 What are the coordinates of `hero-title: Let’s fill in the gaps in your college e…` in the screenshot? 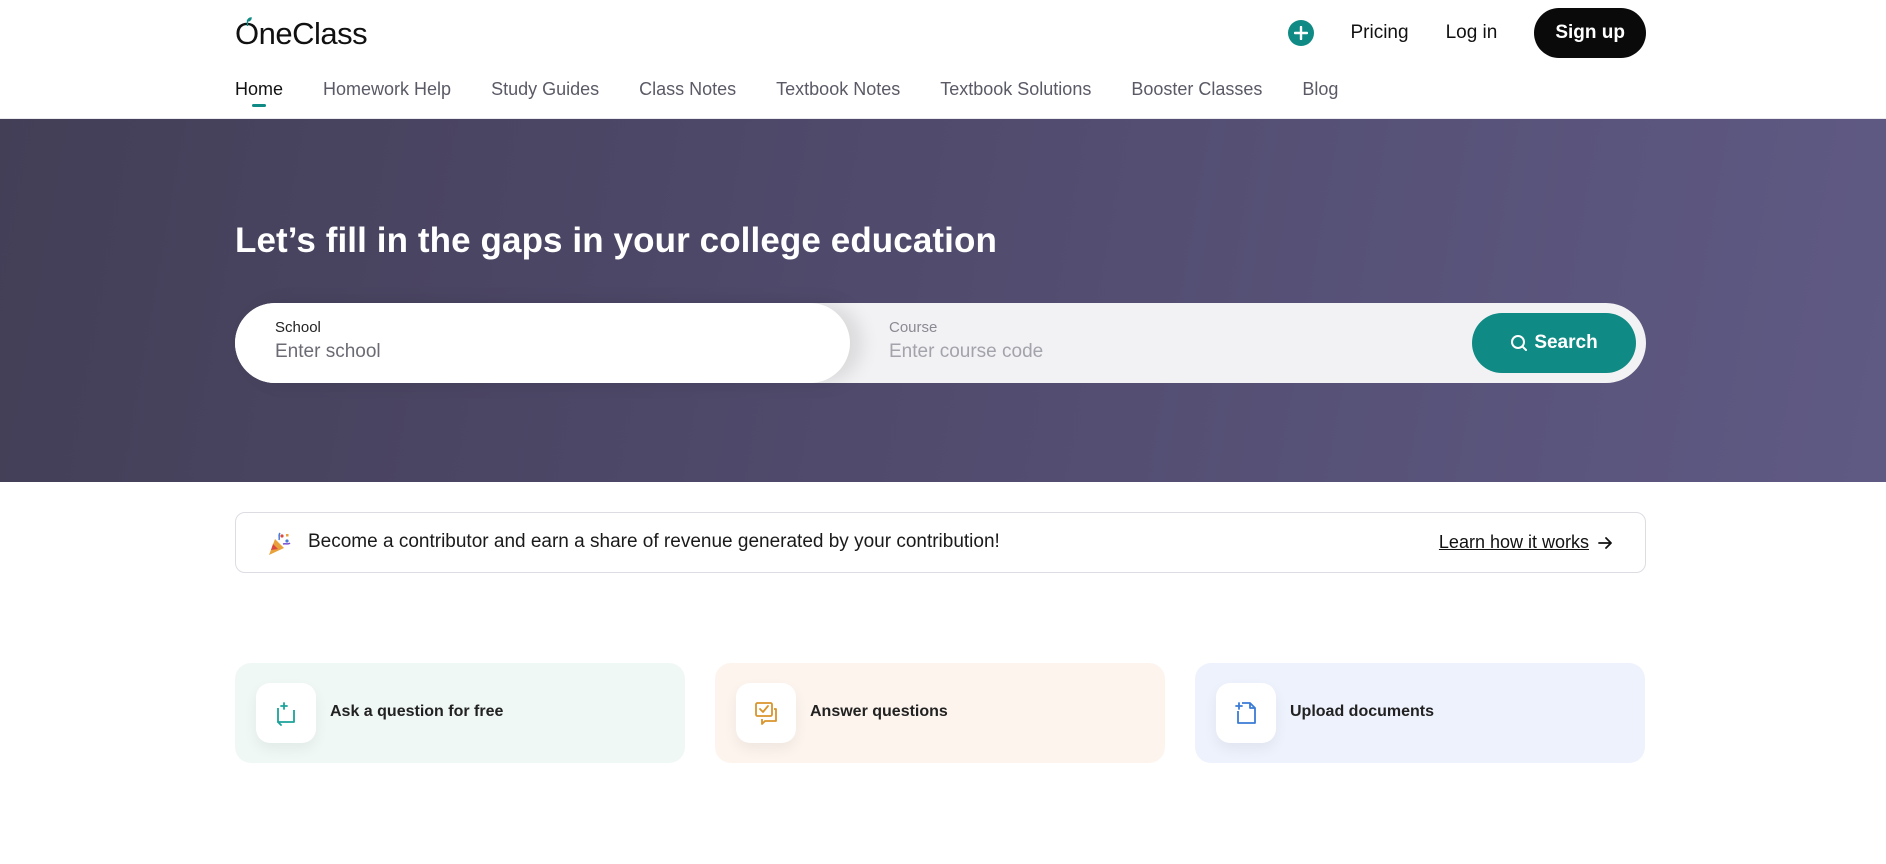 It's located at (616, 240).